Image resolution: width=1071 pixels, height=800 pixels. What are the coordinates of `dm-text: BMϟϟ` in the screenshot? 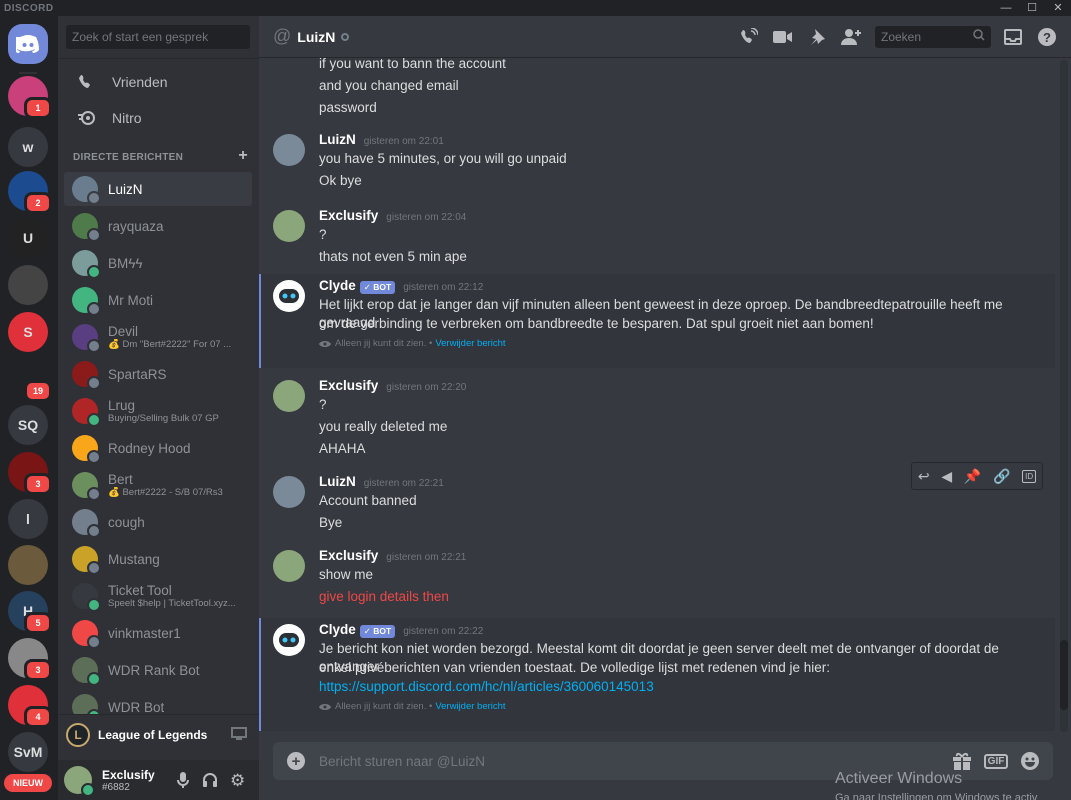 It's located at (125, 263).